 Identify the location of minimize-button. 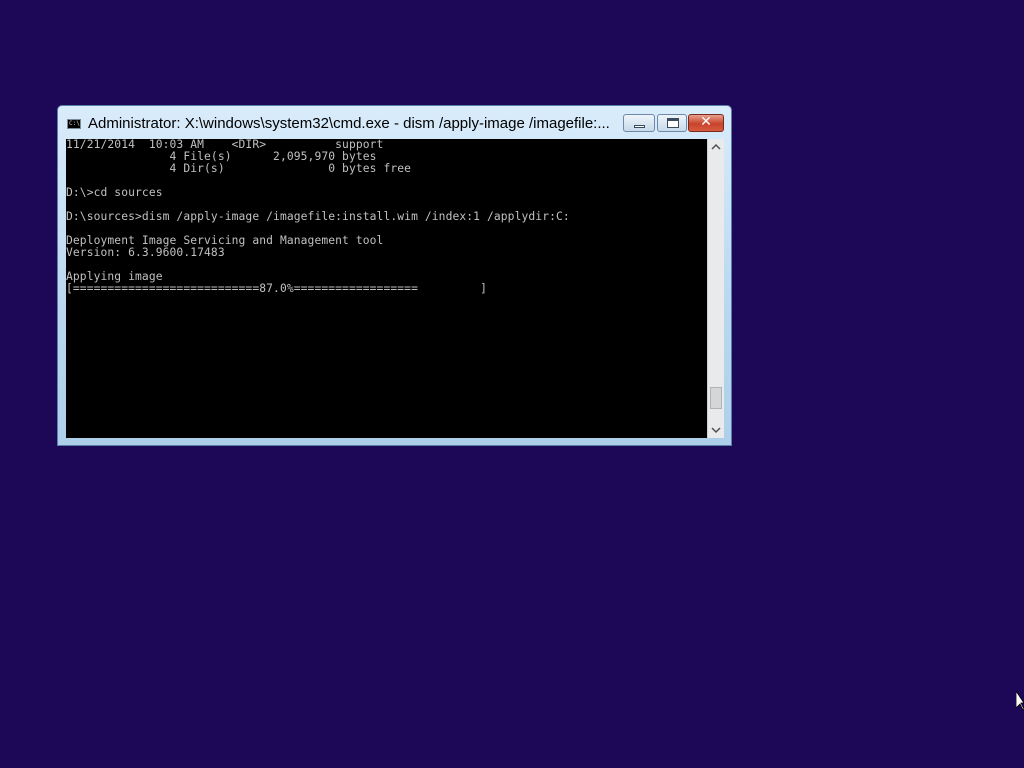
(639, 123).